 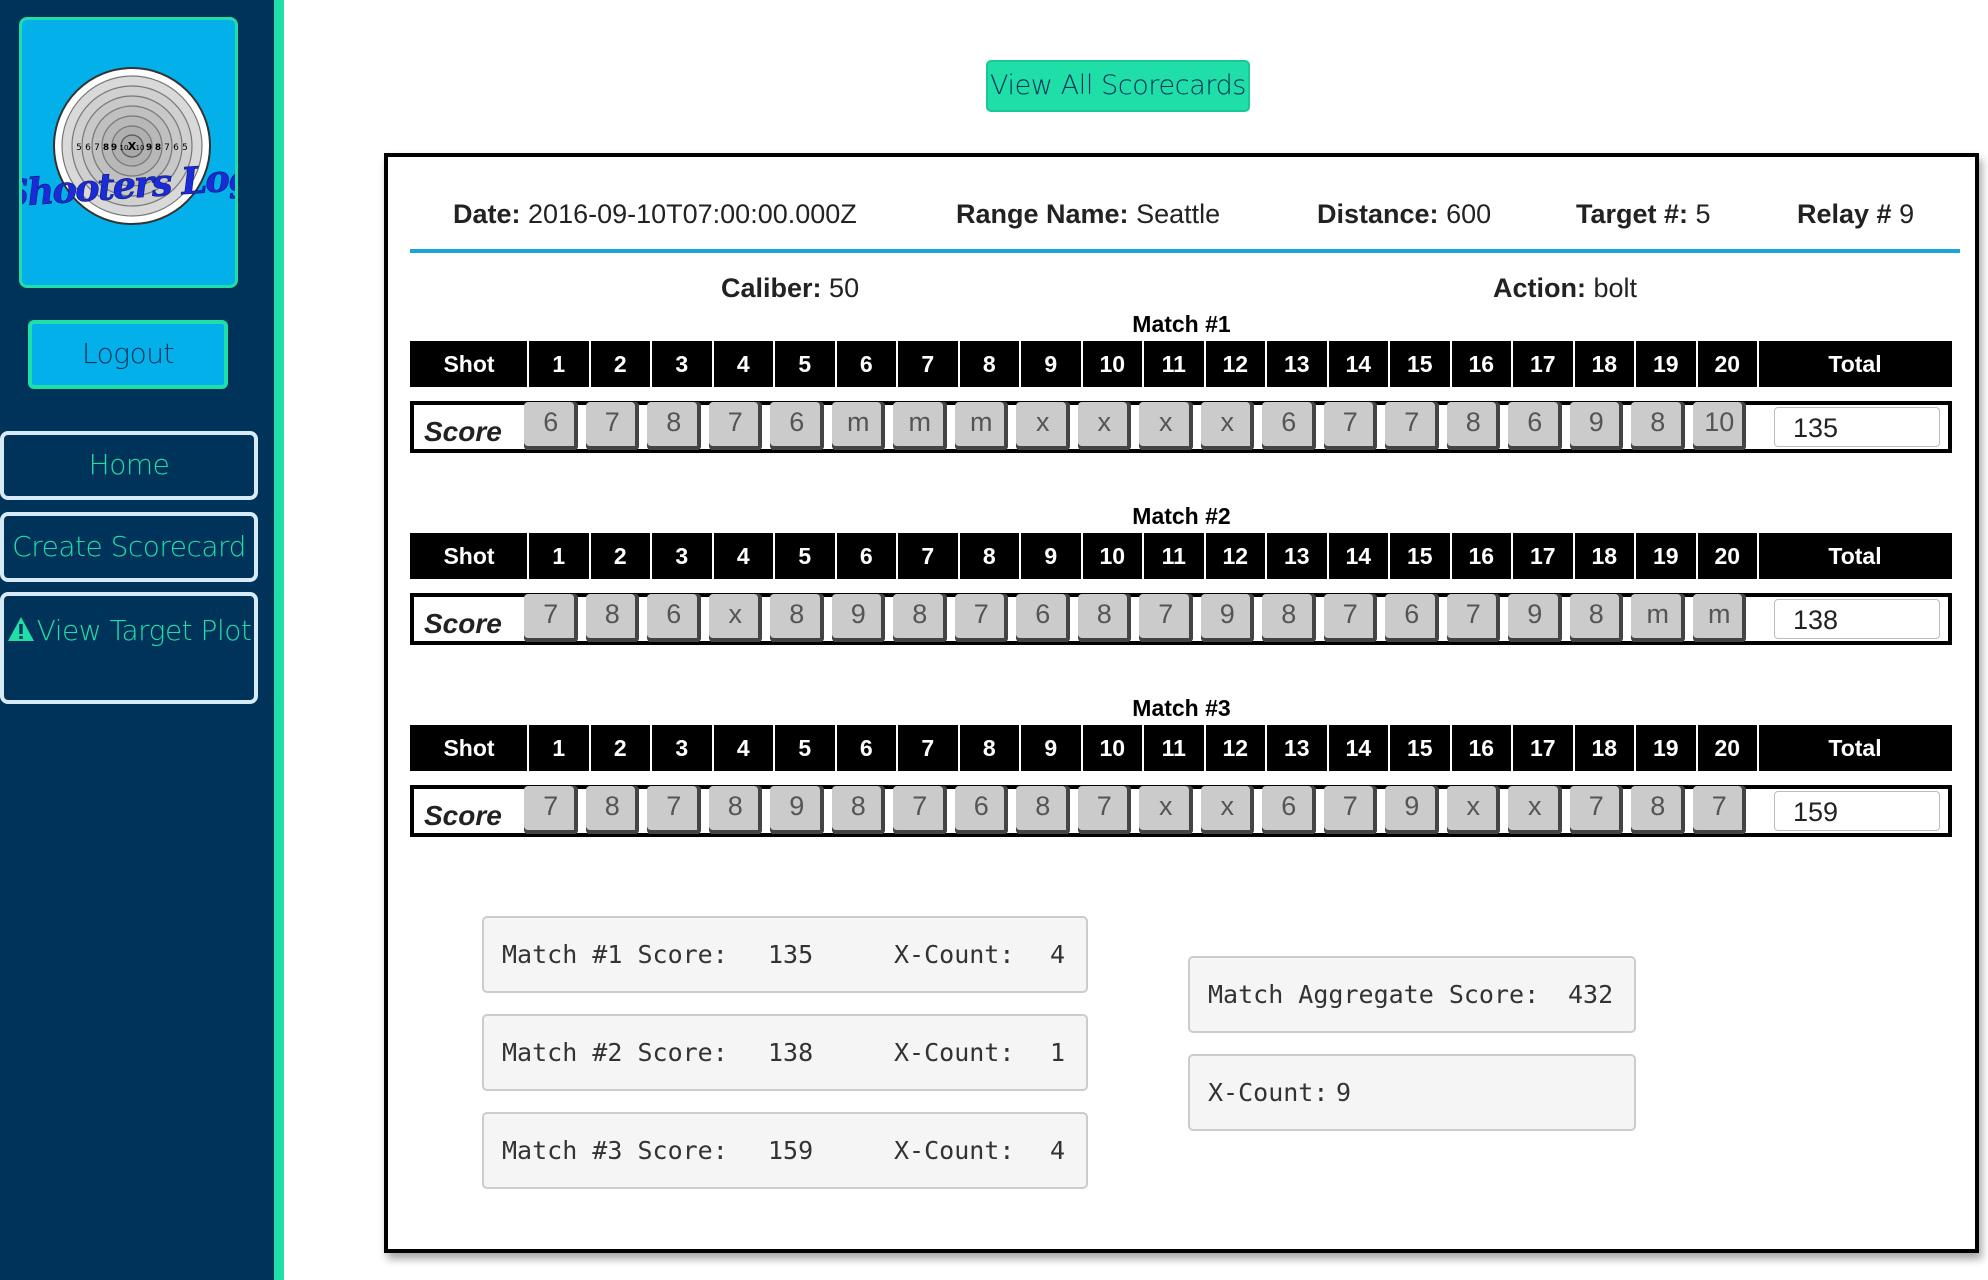 I want to click on warning-icon, so click(x=20, y=629).